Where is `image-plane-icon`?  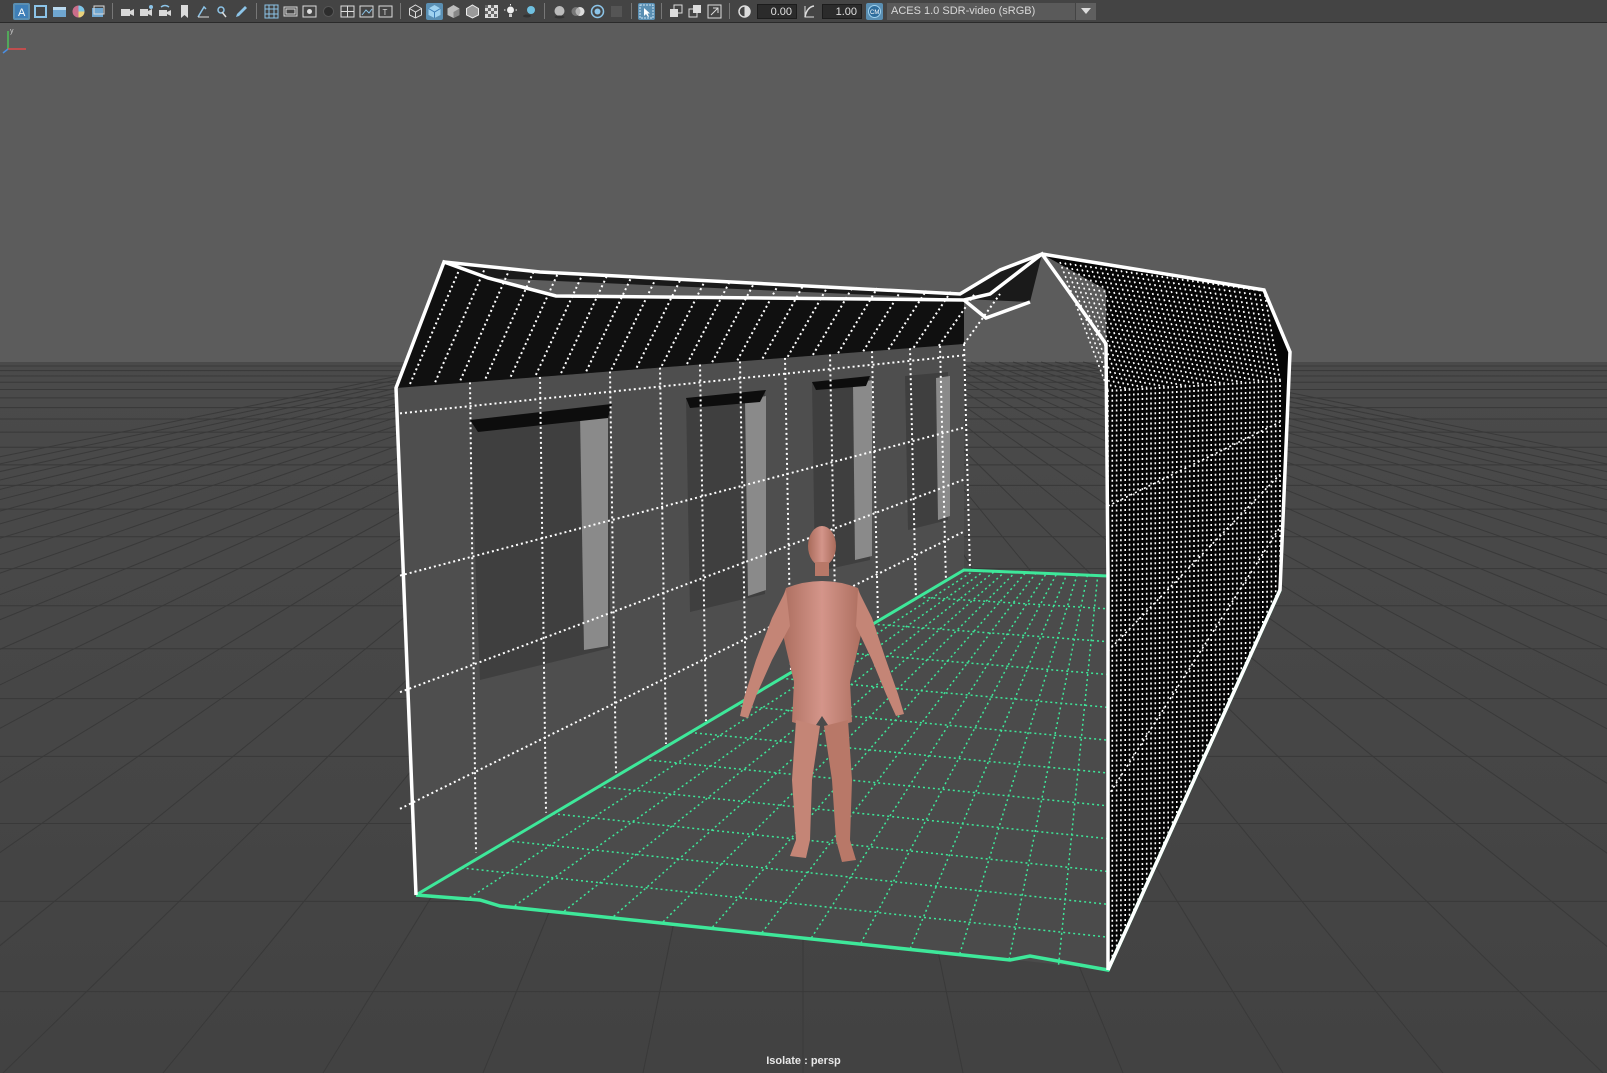
image-plane-icon is located at coordinates (78, 11).